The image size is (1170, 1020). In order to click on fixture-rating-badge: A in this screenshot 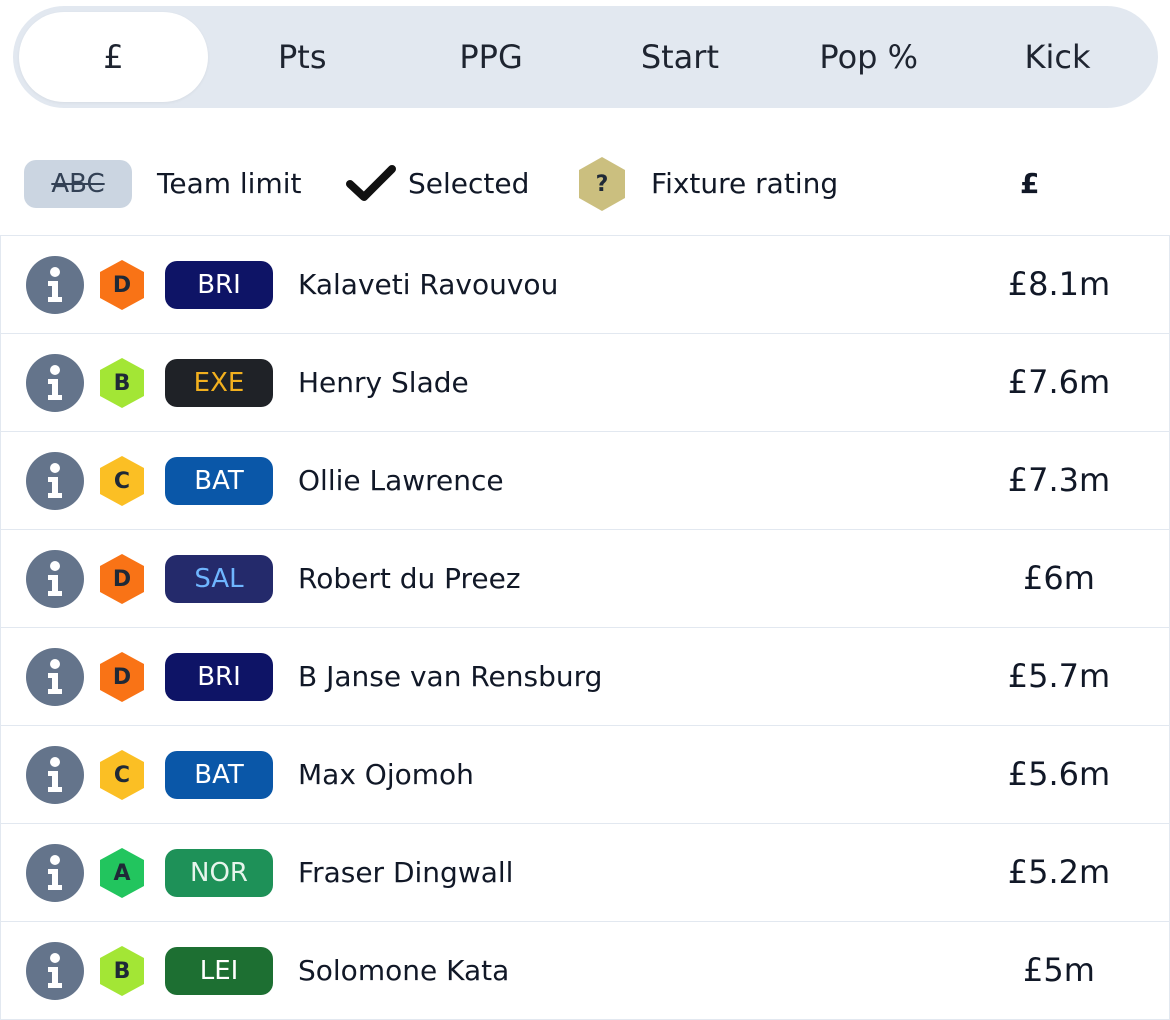, I will do `click(122, 873)`.